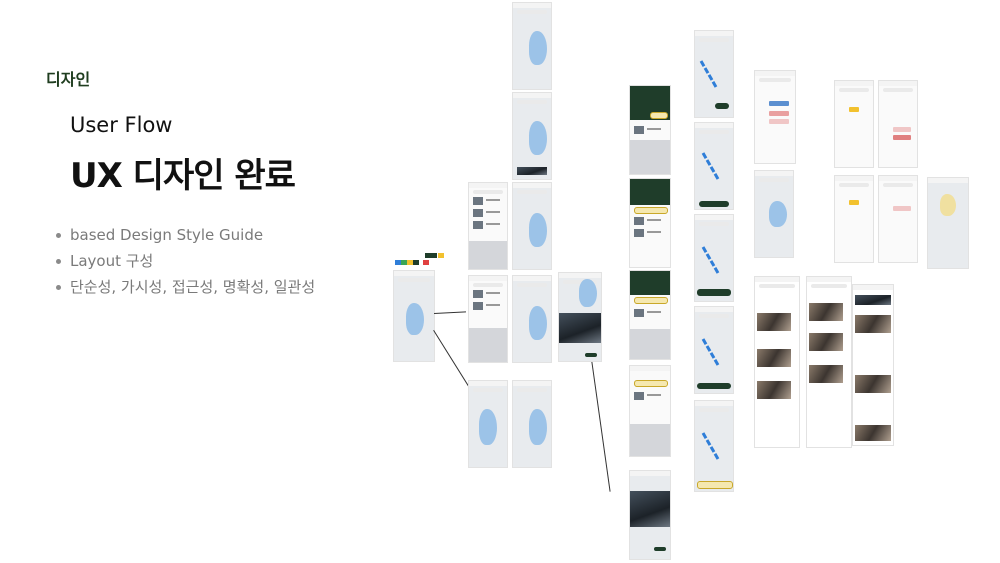 Image resolution: width=1000 pixels, height=563 pixels. Describe the element at coordinates (488, 226) in the screenshot. I see `screen-search-list` at that location.